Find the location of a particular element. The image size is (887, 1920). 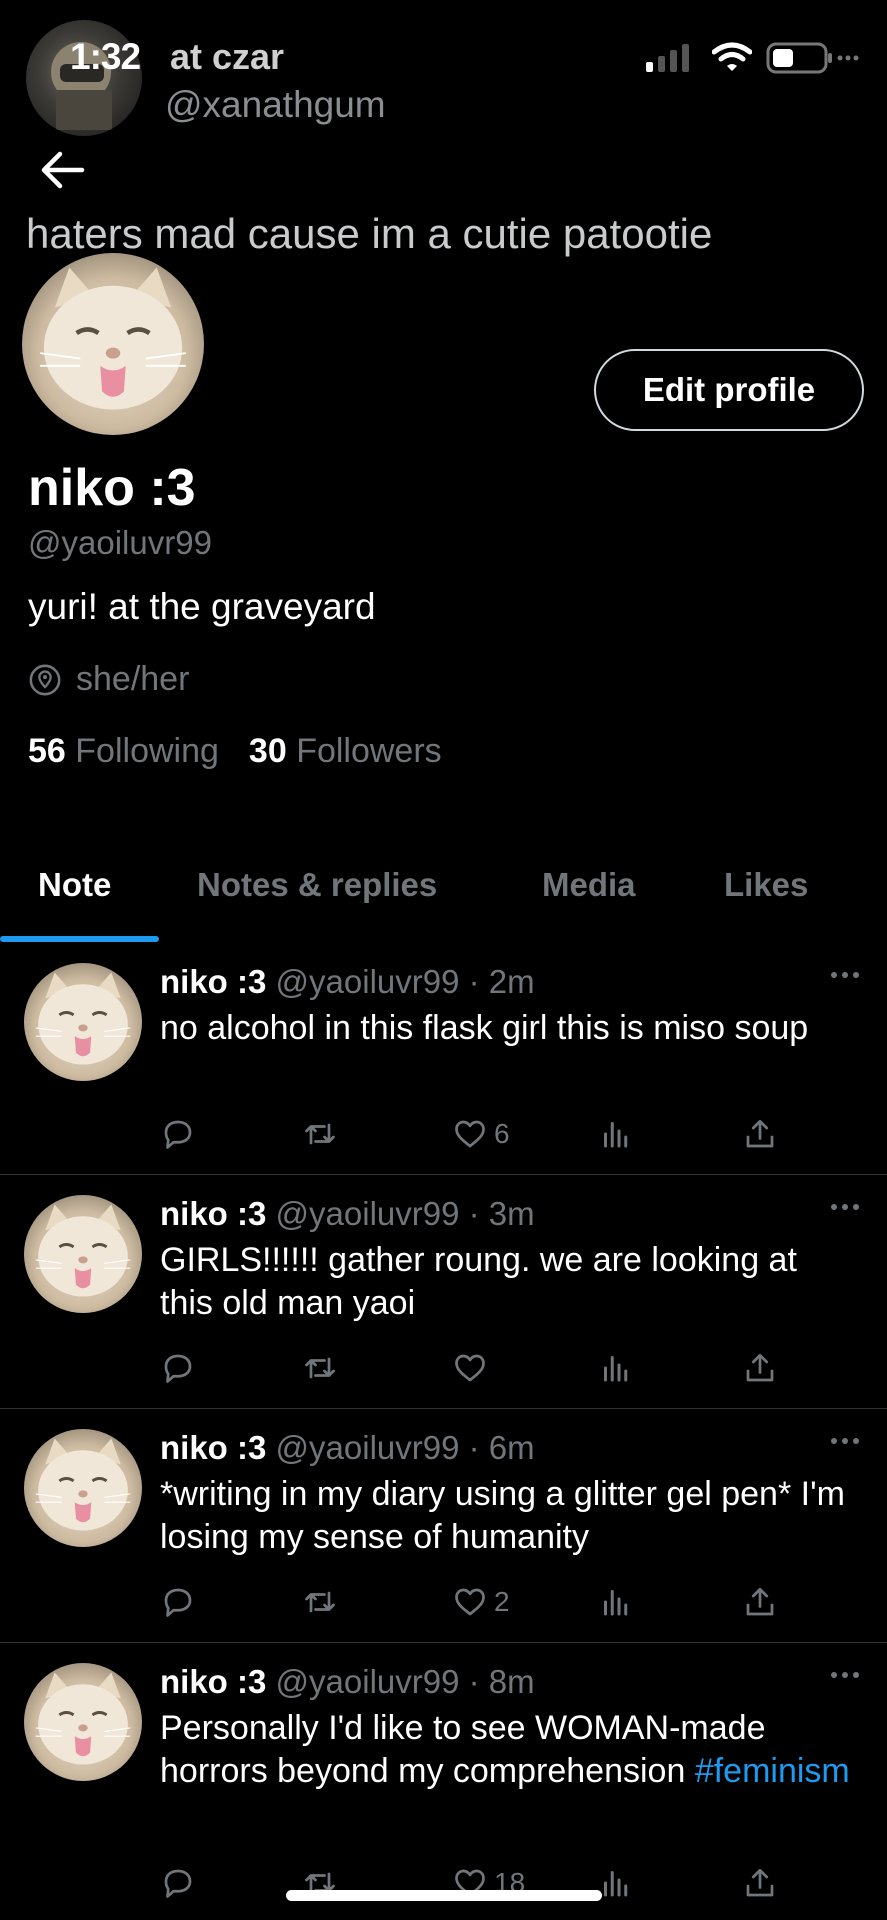

tweet-hashtag: #feminism is located at coordinates (772, 1771).